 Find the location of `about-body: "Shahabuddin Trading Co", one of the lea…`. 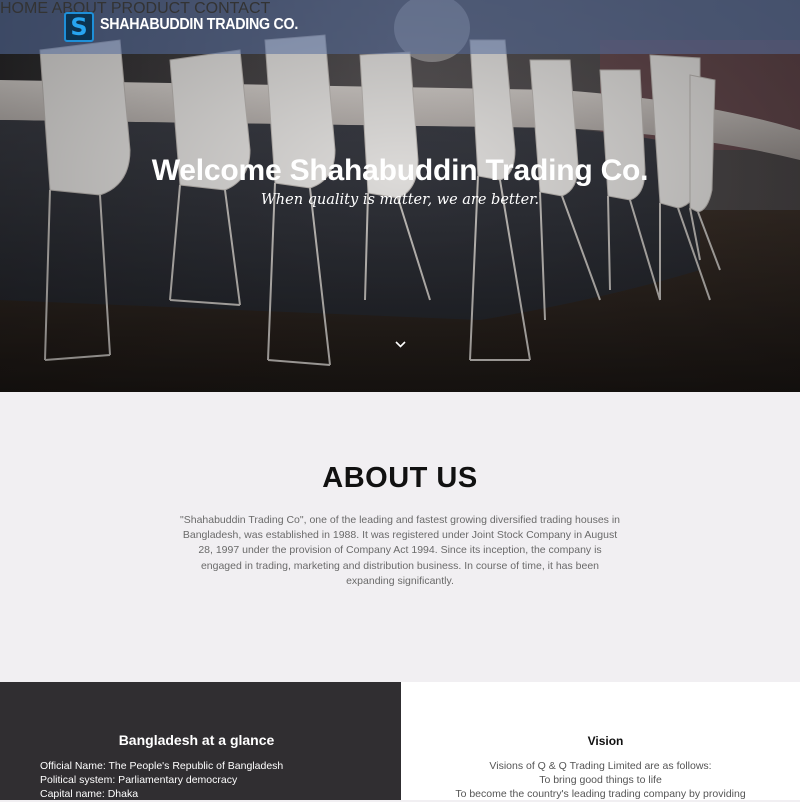

about-body: "Shahabuddin Trading Co", one of the lea… is located at coordinates (400, 550).